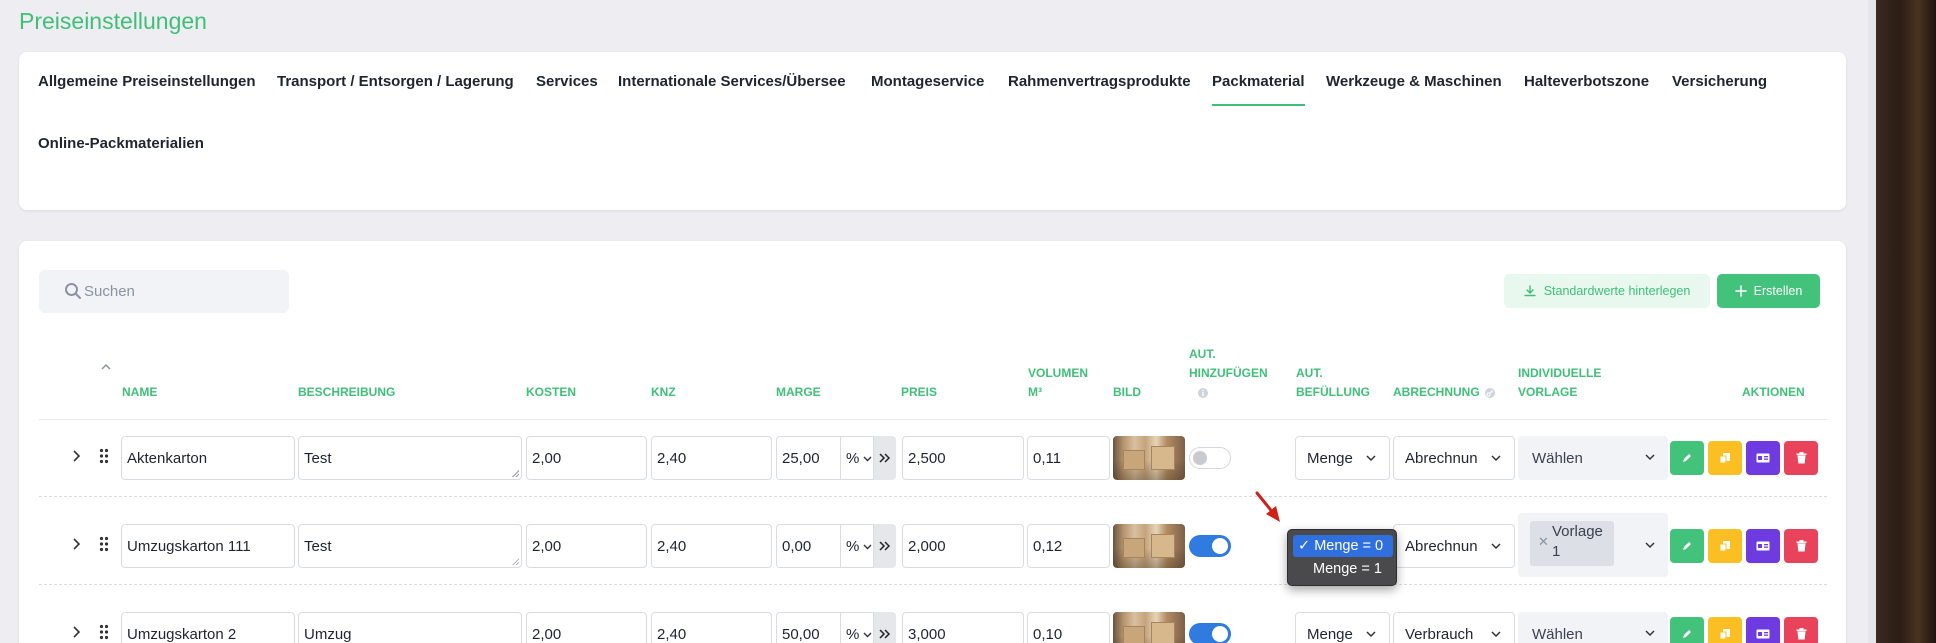 Image resolution: width=1936 pixels, height=643 pixels. What do you see at coordinates (1586, 81) in the screenshot?
I see `tab-halteverbotszone: Halteverbotszone` at bounding box center [1586, 81].